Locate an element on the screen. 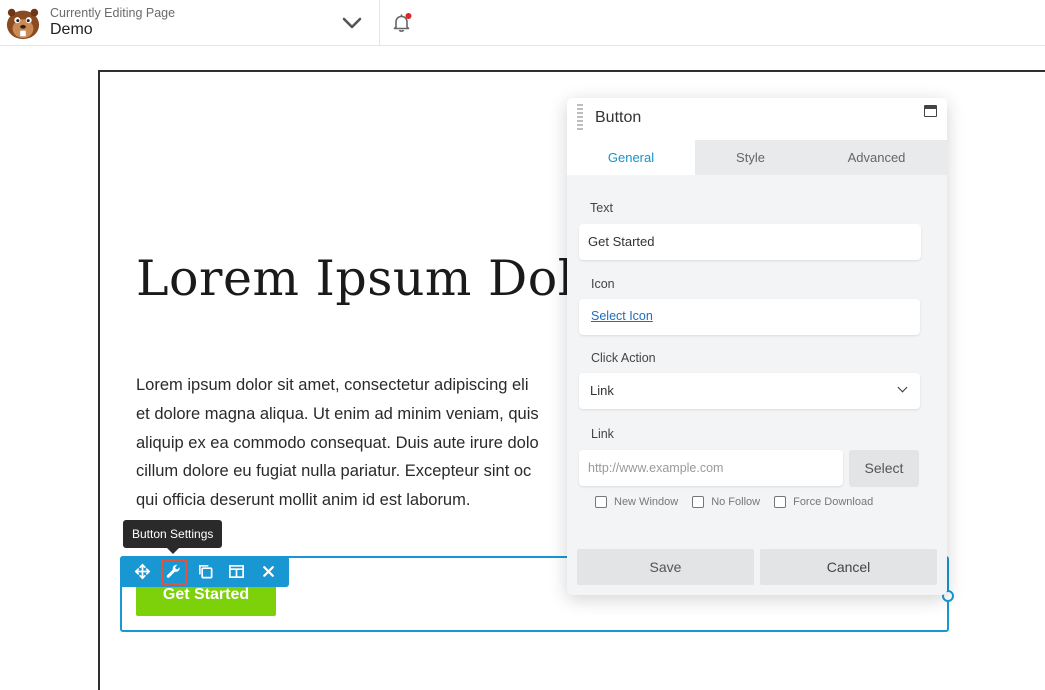 This screenshot has height=690, width=1045. click-action-select: Link is located at coordinates (749, 391).